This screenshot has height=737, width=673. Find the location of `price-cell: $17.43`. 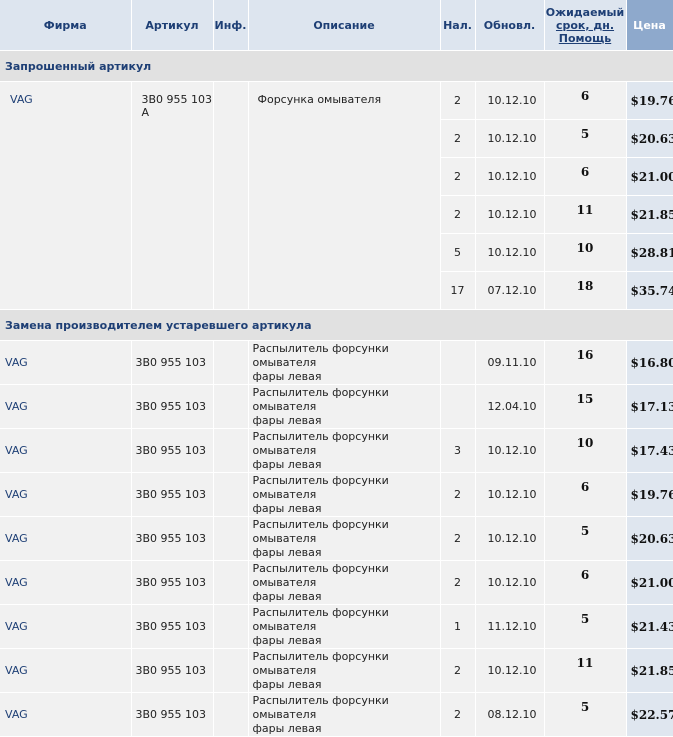

price-cell: $17.43 is located at coordinates (649, 450).